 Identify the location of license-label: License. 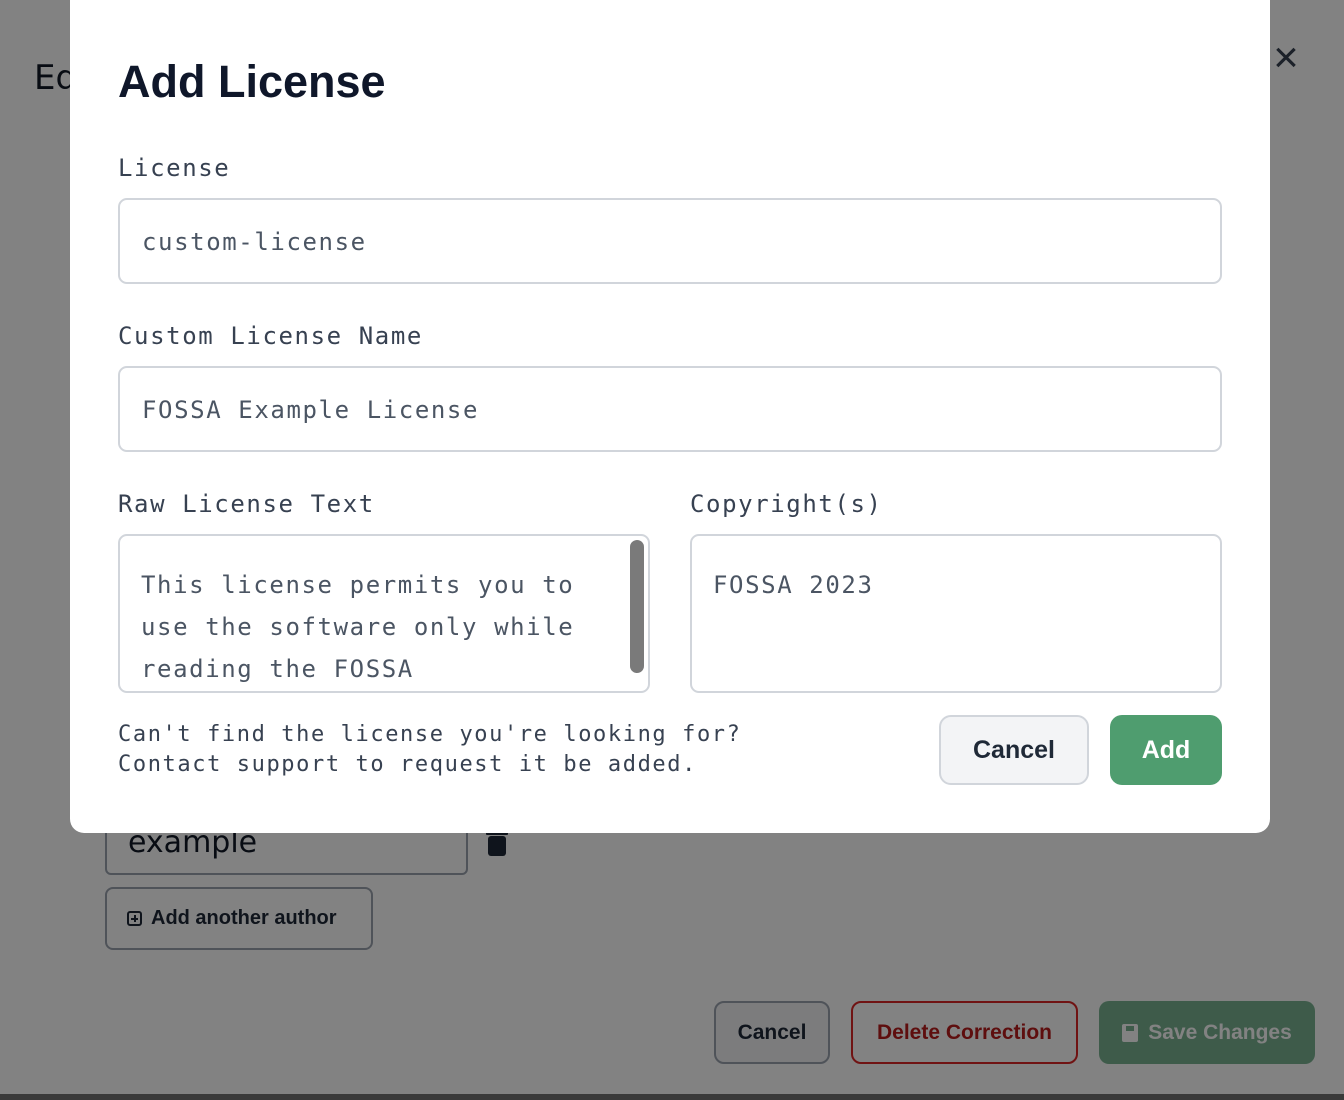
(174, 168).